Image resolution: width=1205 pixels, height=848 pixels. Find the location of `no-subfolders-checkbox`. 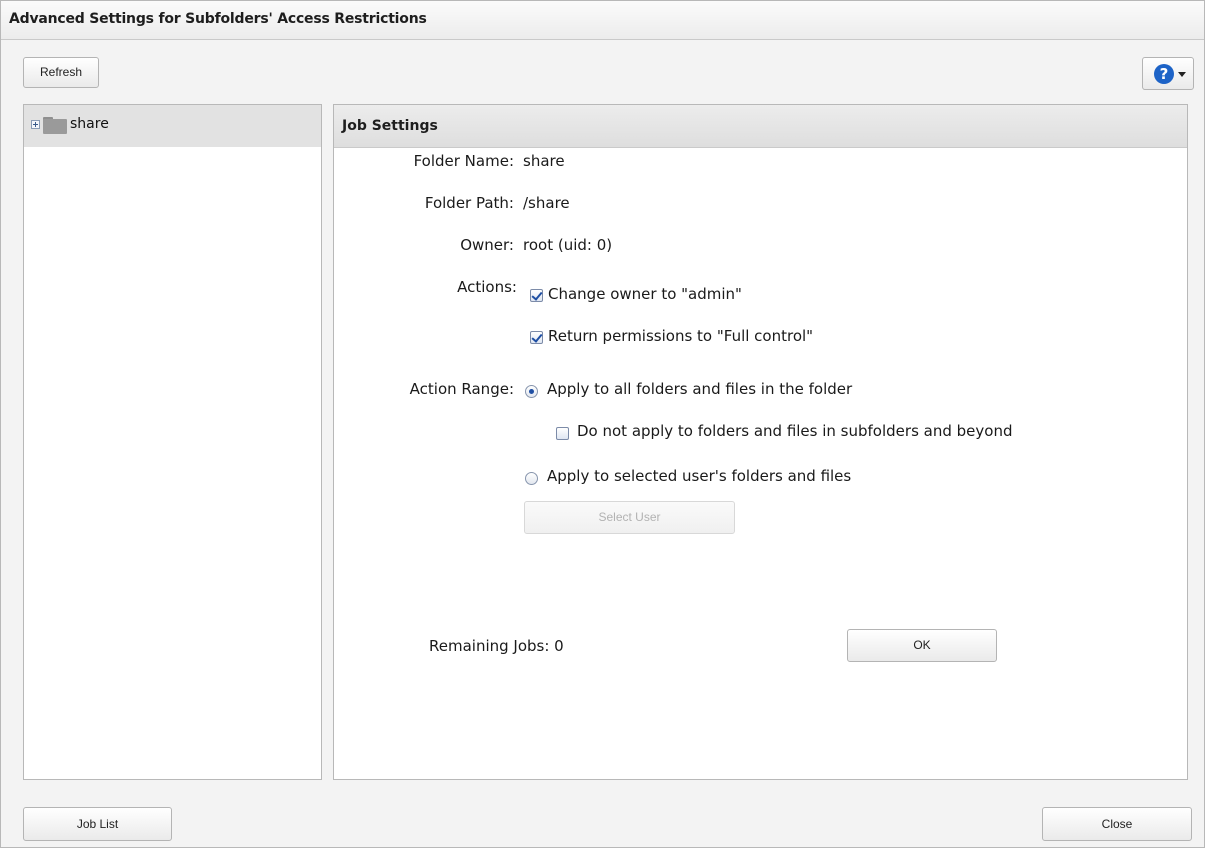

no-subfolders-checkbox is located at coordinates (562, 433).